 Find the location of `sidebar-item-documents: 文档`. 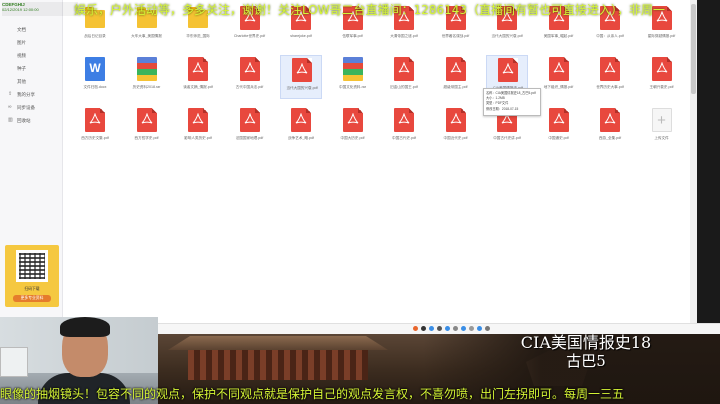

sidebar-item-documents: 文档 is located at coordinates (39, 29).